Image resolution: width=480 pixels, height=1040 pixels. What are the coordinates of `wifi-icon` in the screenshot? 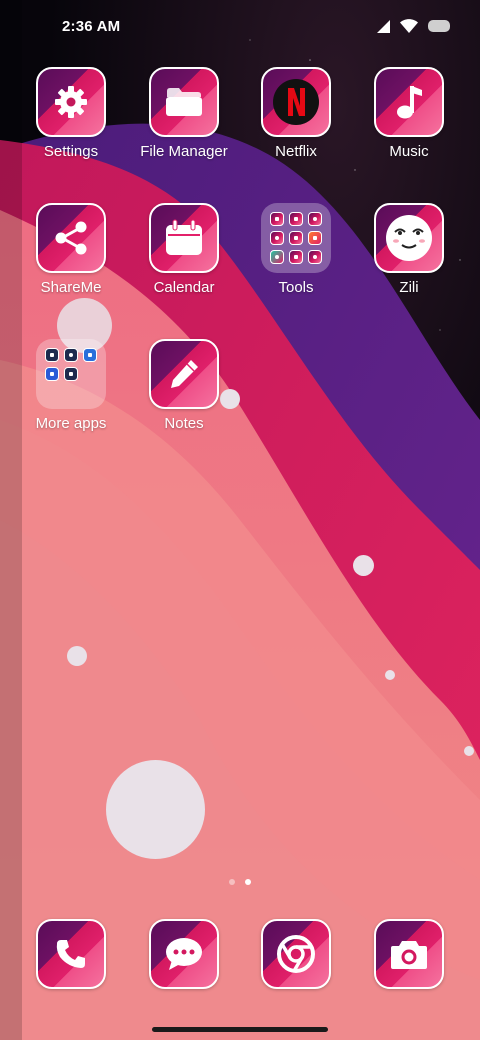 It's located at (409, 26).